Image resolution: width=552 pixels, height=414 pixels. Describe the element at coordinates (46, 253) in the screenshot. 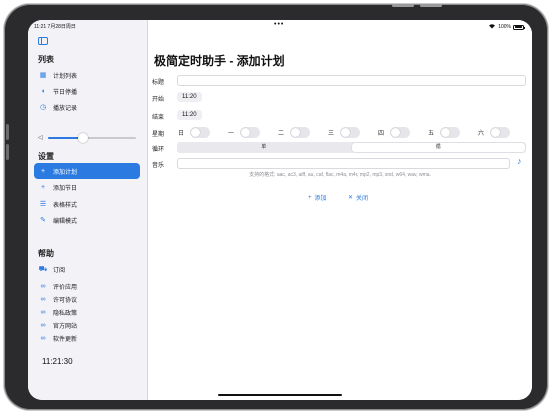

I see `help-section-title: 帮助` at that location.